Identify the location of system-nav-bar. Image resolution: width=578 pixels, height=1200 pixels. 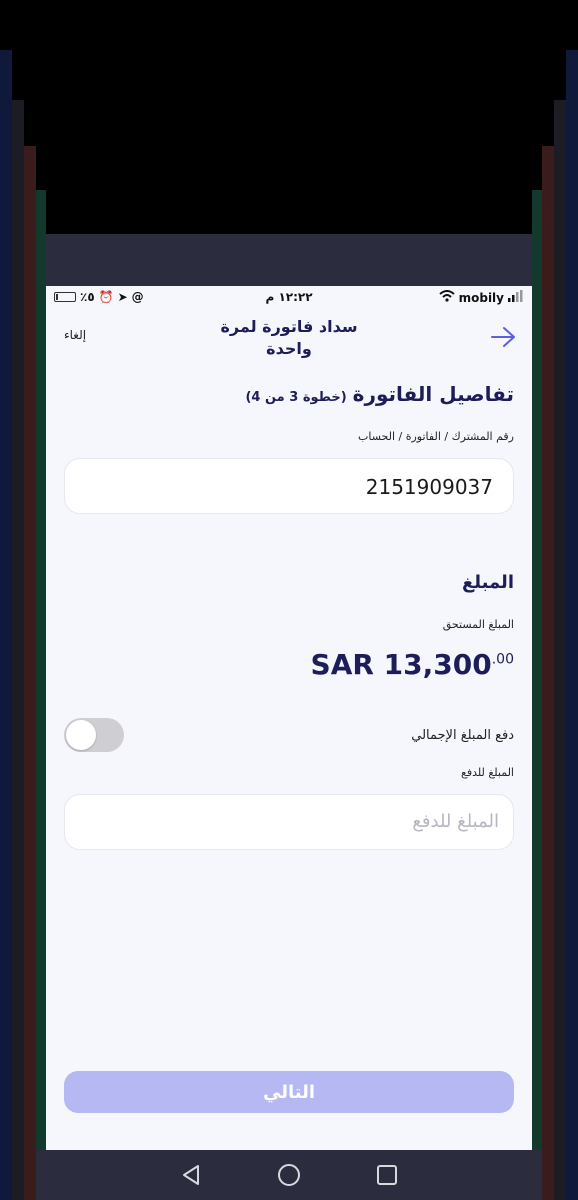
(289, 1175).